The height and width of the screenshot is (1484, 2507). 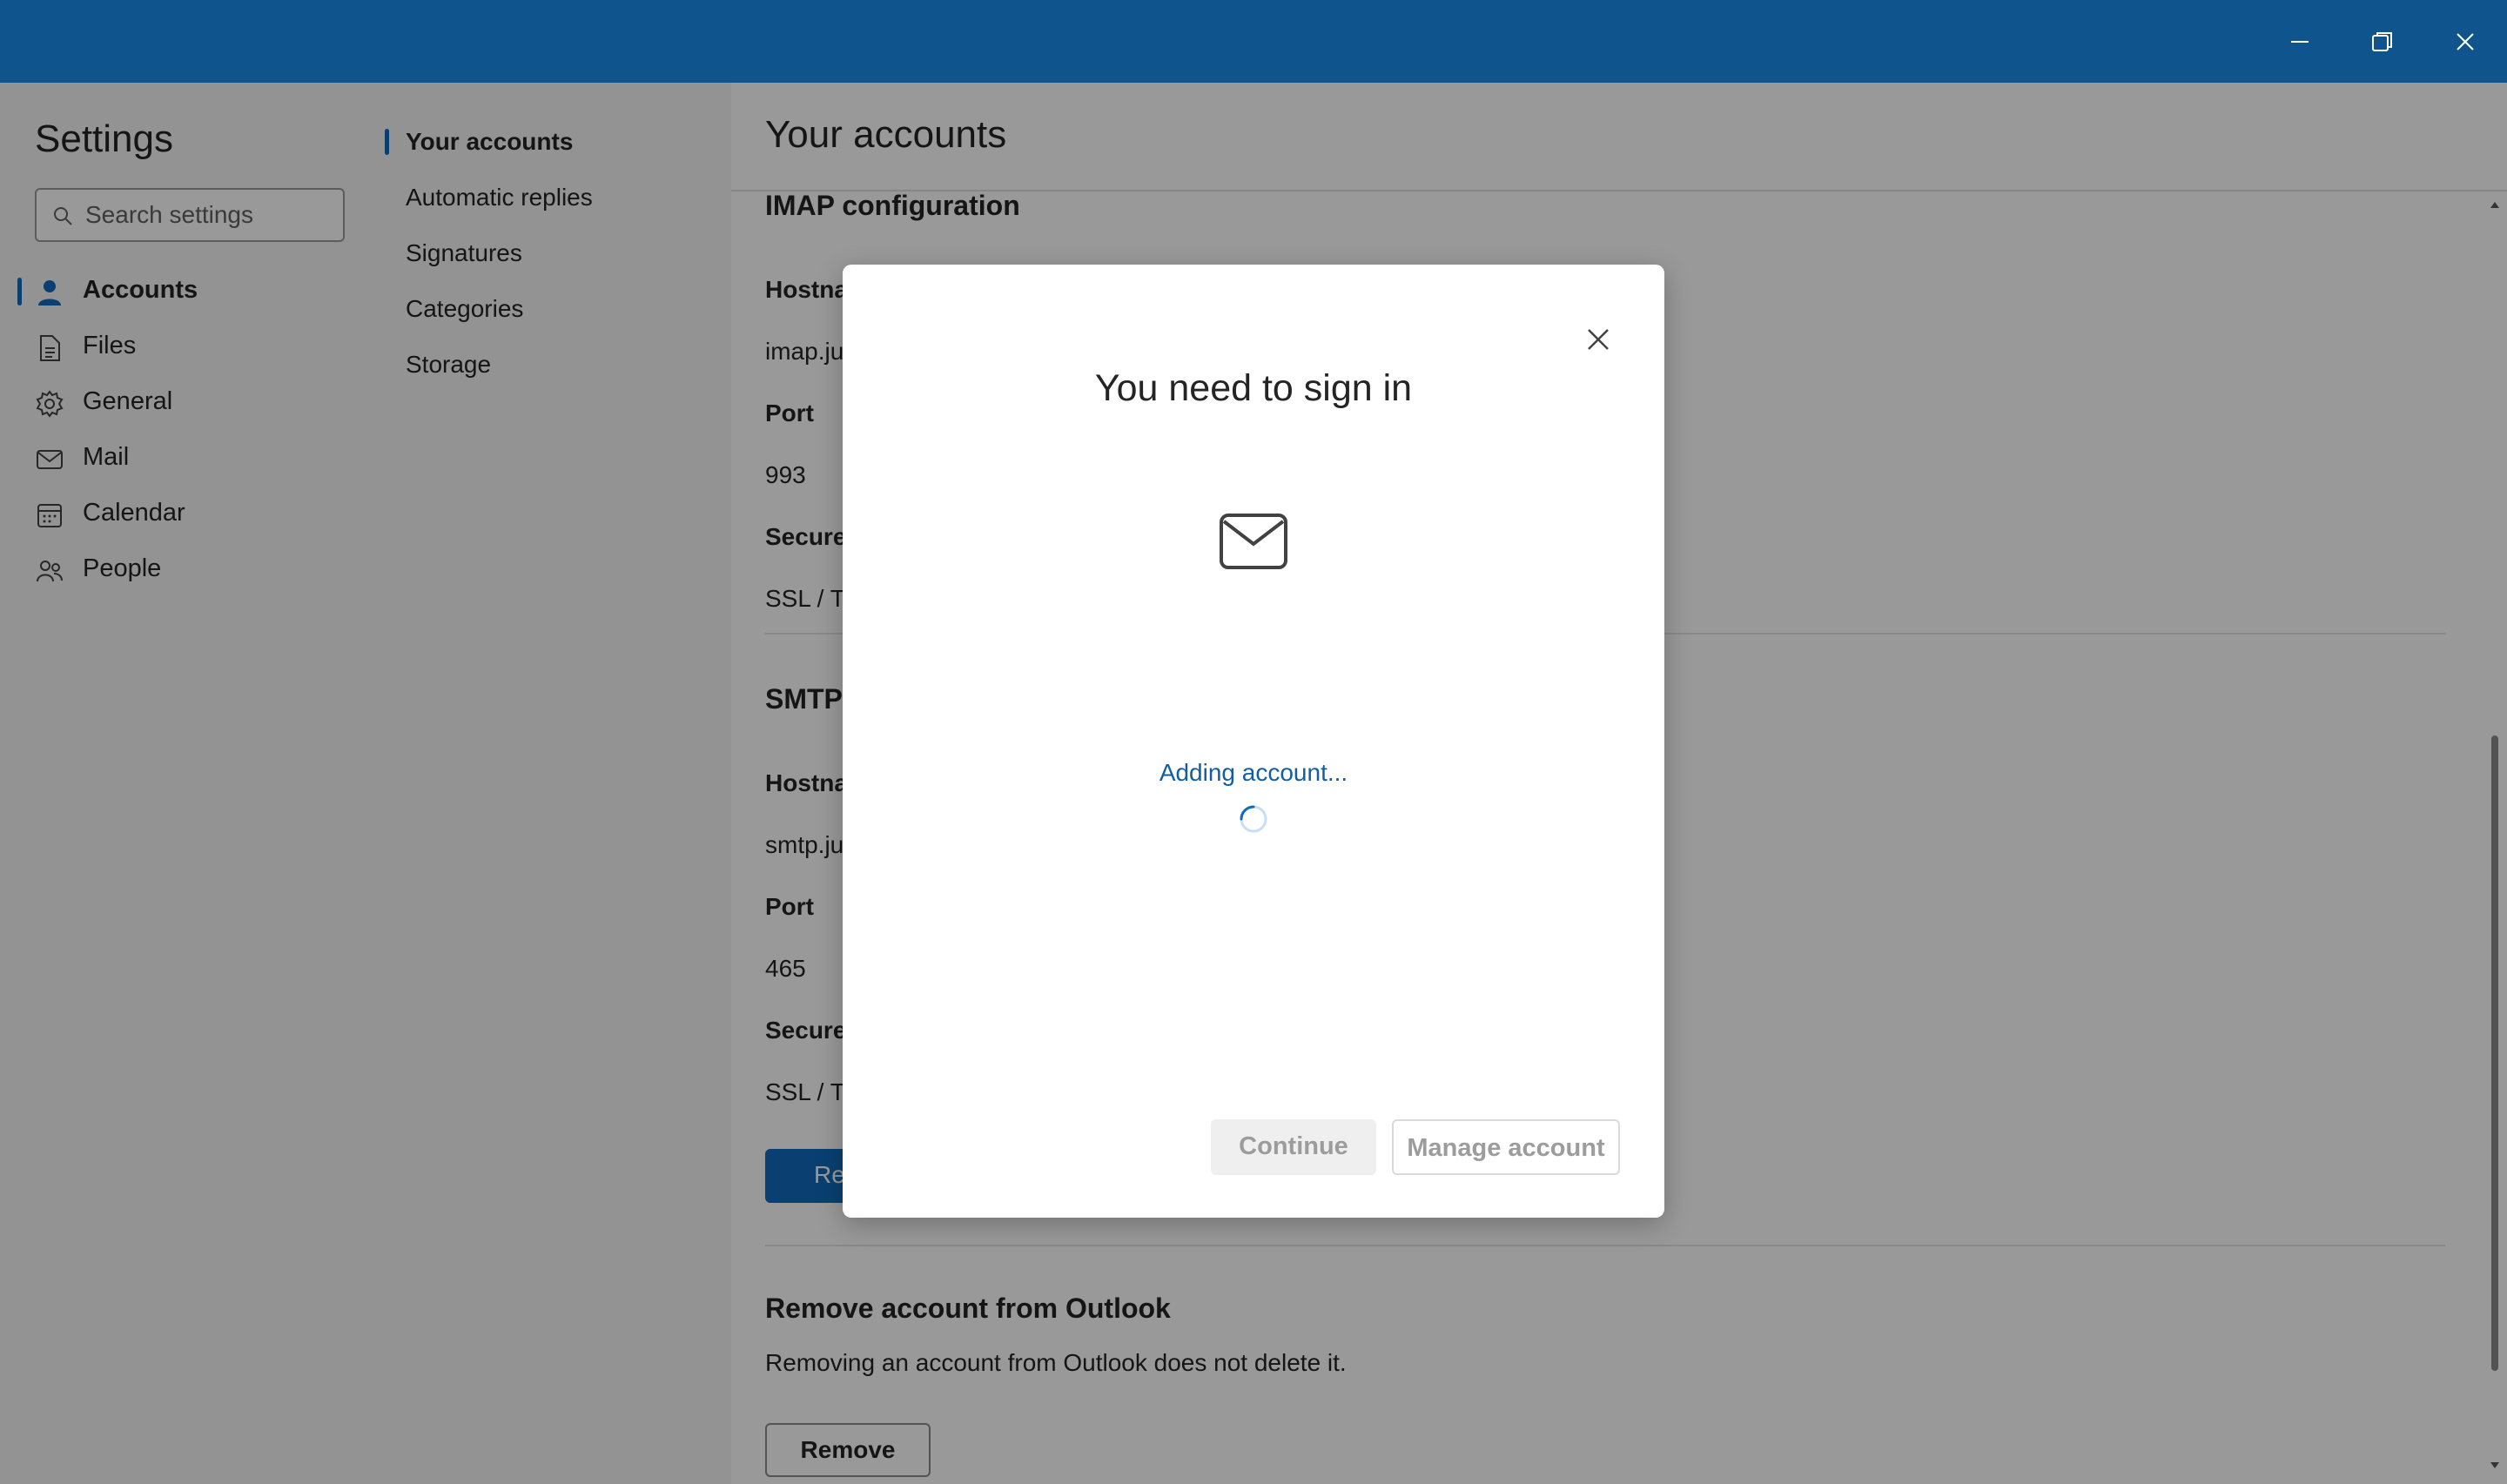 I want to click on close-window-button, so click(x=2465, y=41).